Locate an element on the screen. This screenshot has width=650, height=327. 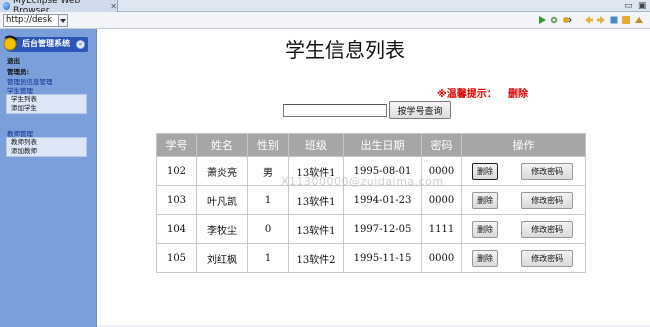
cell-name: 叶凡凯 is located at coordinates (222, 200).